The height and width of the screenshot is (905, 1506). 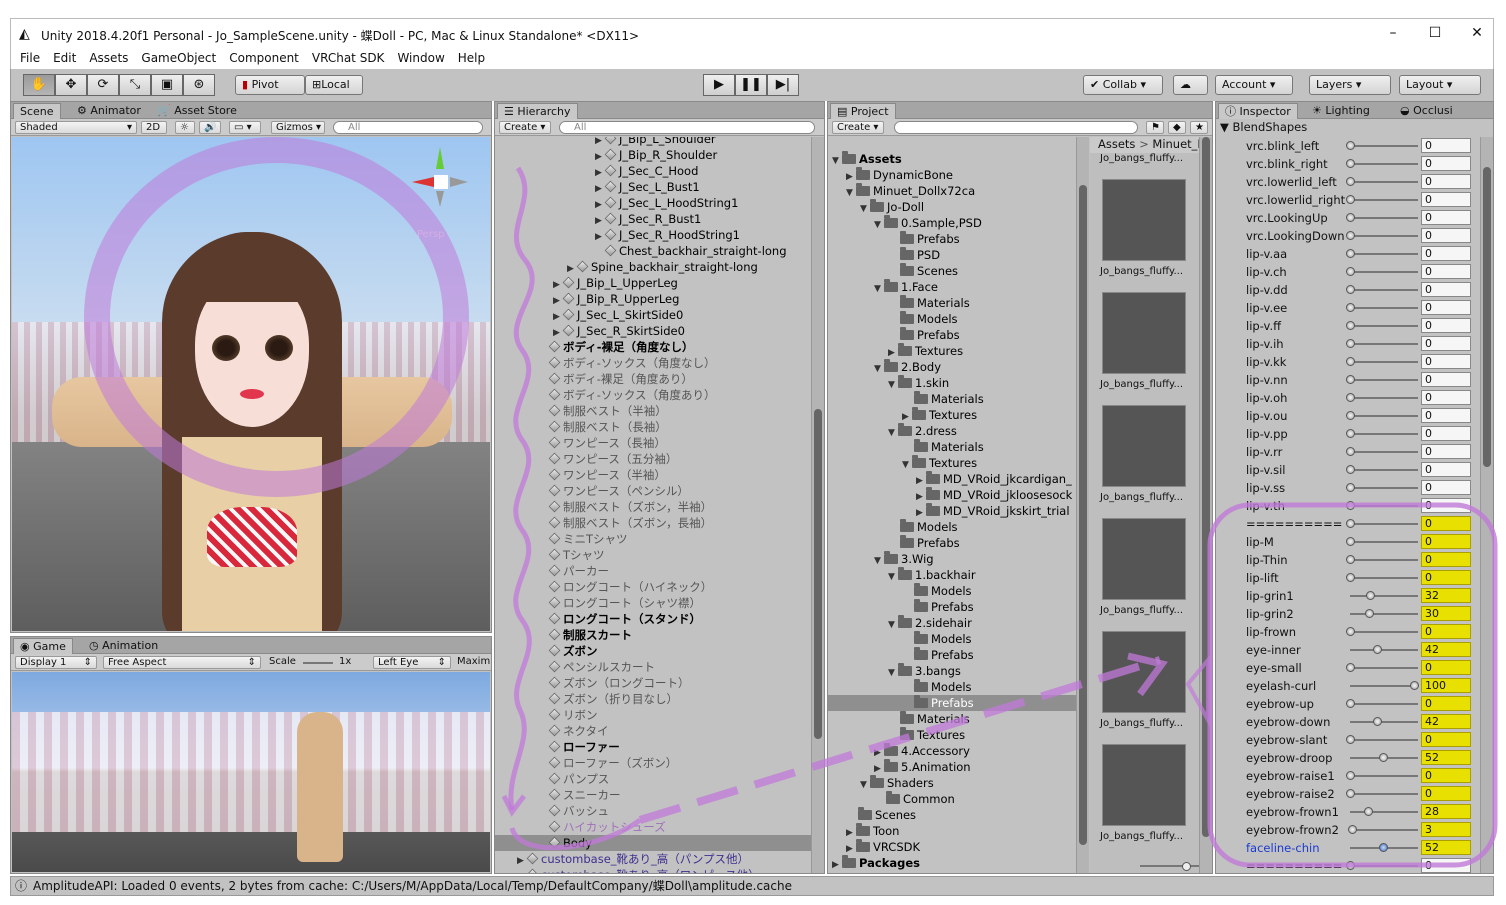 What do you see at coordinates (521, 488) in the screenshot?
I see `annotation-squiggle` at bounding box center [521, 488].